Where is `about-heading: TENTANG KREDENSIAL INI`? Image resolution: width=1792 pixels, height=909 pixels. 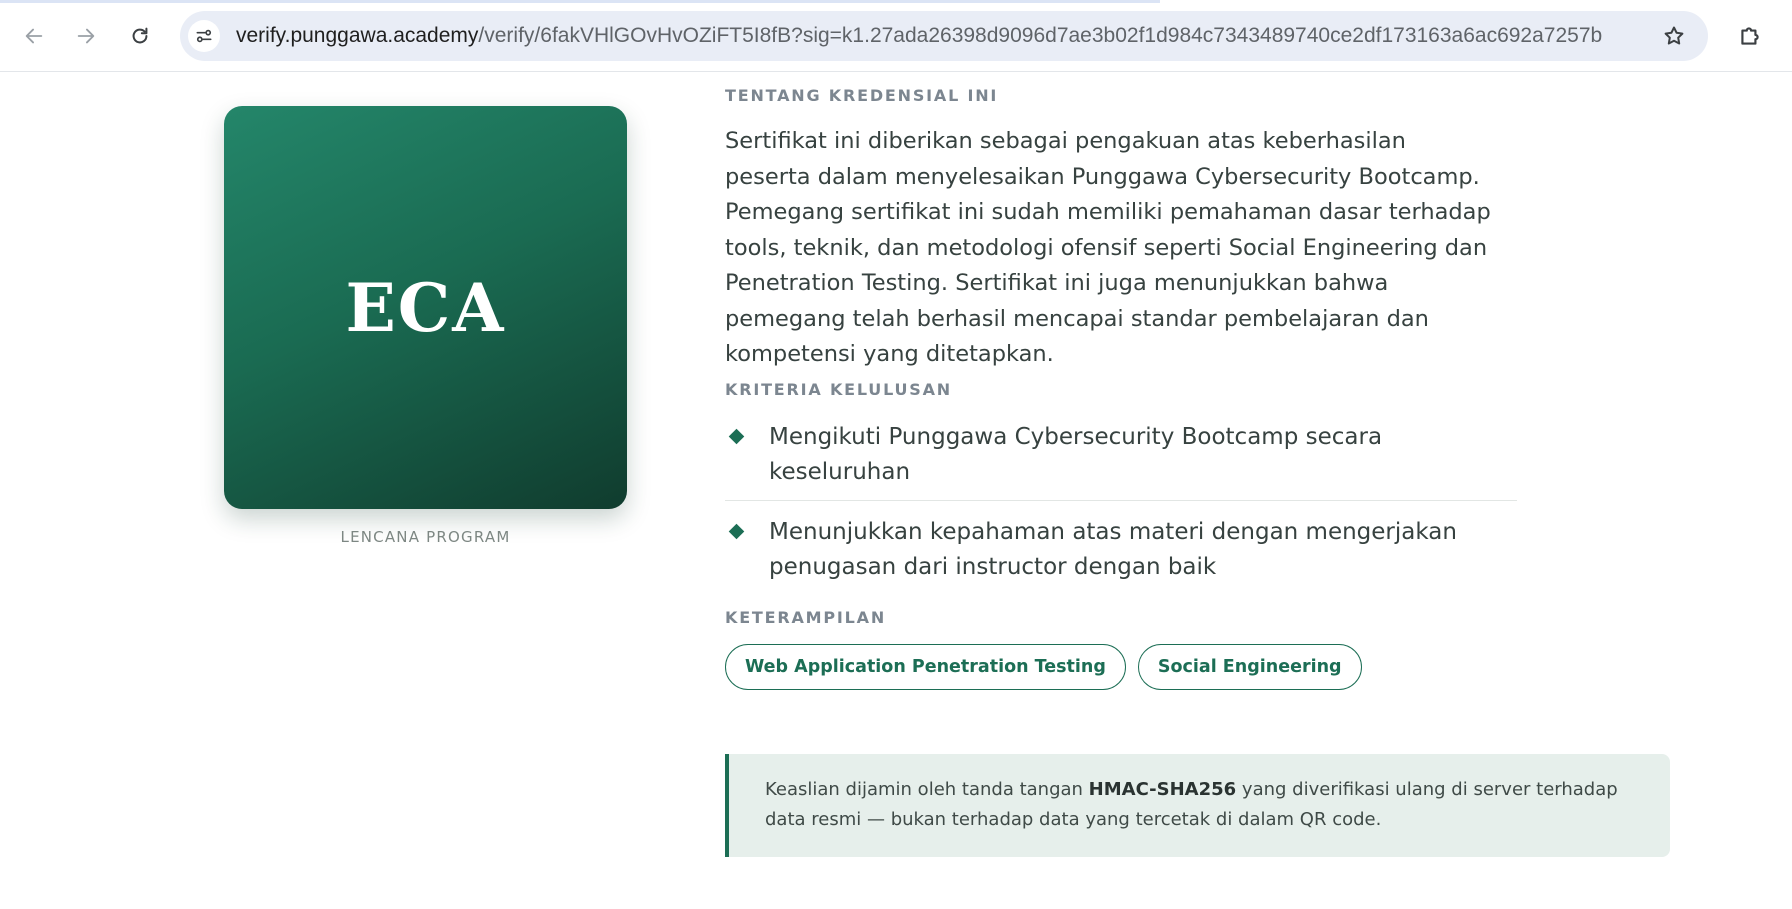 about-heading: TENTANG KREDENSIAL INI is located at coordinates (862, 95).